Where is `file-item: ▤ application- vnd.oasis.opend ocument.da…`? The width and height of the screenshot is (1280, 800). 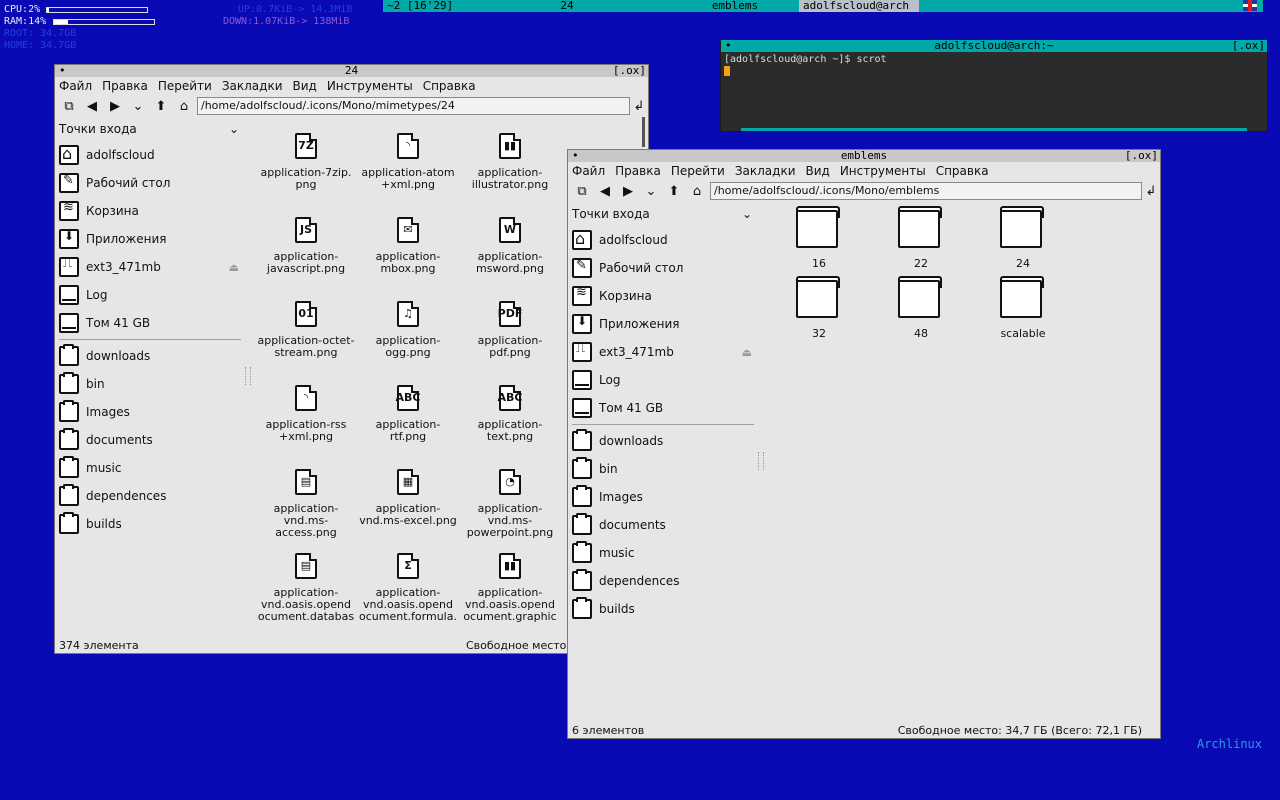
file-item: ▤ application- vnd.oasis.opend ocument.da… is located at coordinates (306, 591).